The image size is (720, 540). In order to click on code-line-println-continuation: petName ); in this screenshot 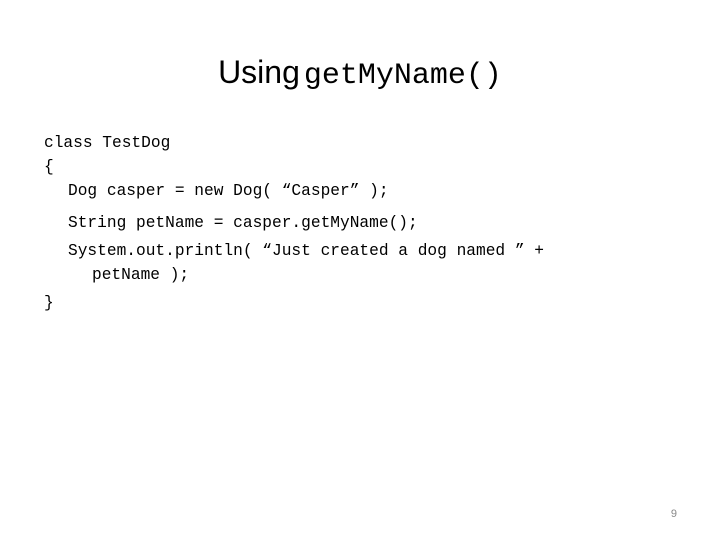, I will do `click(141, 275)`.